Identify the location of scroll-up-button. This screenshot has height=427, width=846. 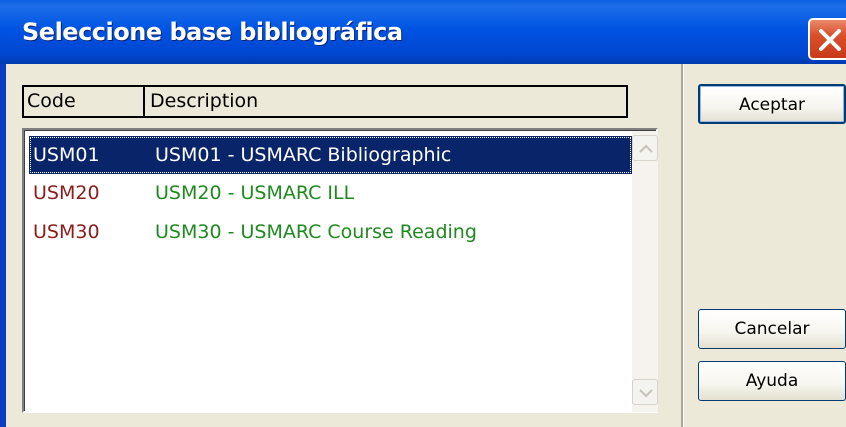
(645, 148).